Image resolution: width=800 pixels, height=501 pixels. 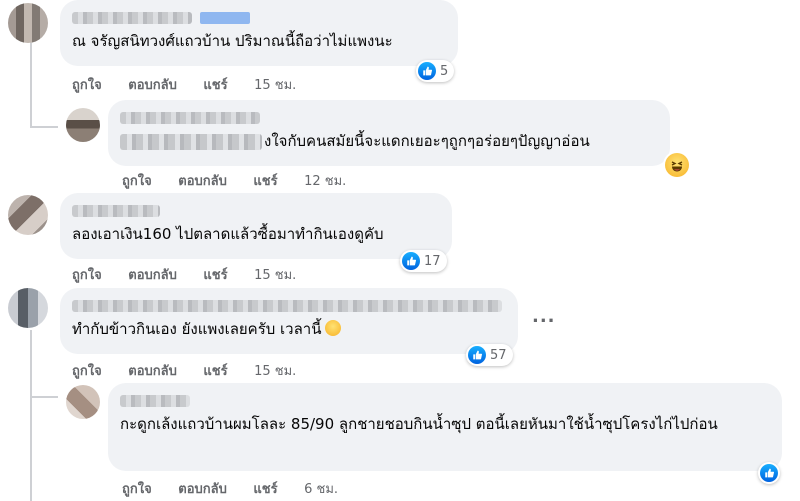 What do you see at coordinates (197, 329) in the screenshot?
I see `comment-text: ทำกับข้าวกินเอง ยังแพงเลยครับ เวลานี้` at bounding box center [197, 329].